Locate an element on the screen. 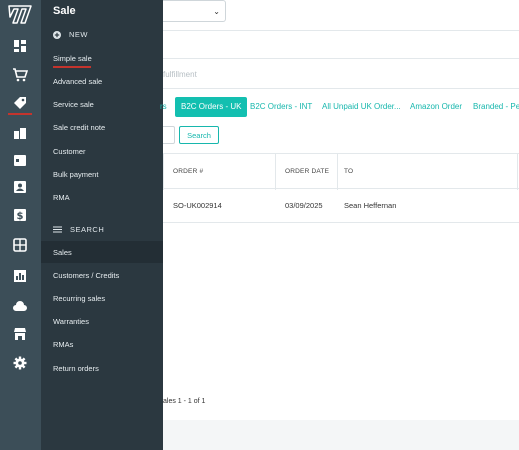 This screenshot has height=450, width=519. column-order-number: ORDER # is located at coordinates (188, 172).